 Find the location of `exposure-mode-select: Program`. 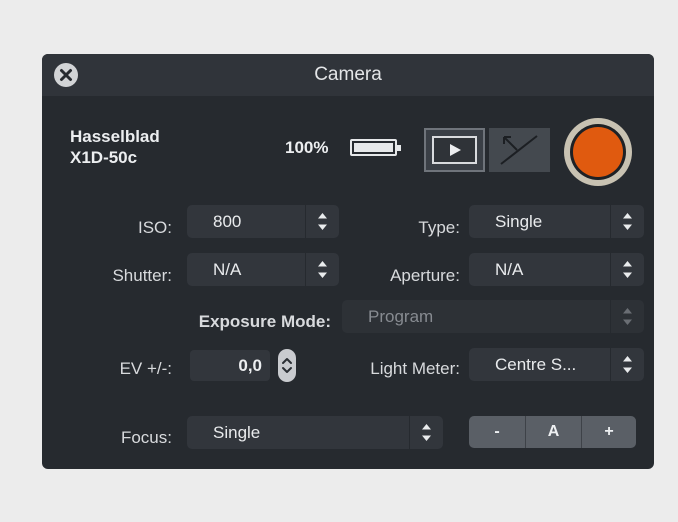

exposure-mode-select: Program is located at coordinates (493, 316).